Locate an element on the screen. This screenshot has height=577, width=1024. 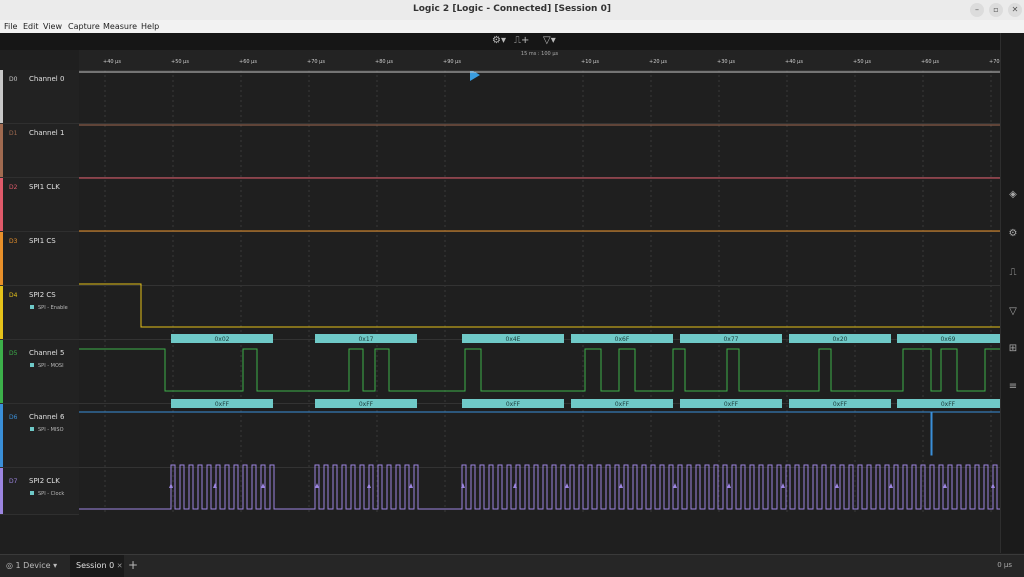
mosi-byte-label: 0x02 is located at coordinates (221, 339).